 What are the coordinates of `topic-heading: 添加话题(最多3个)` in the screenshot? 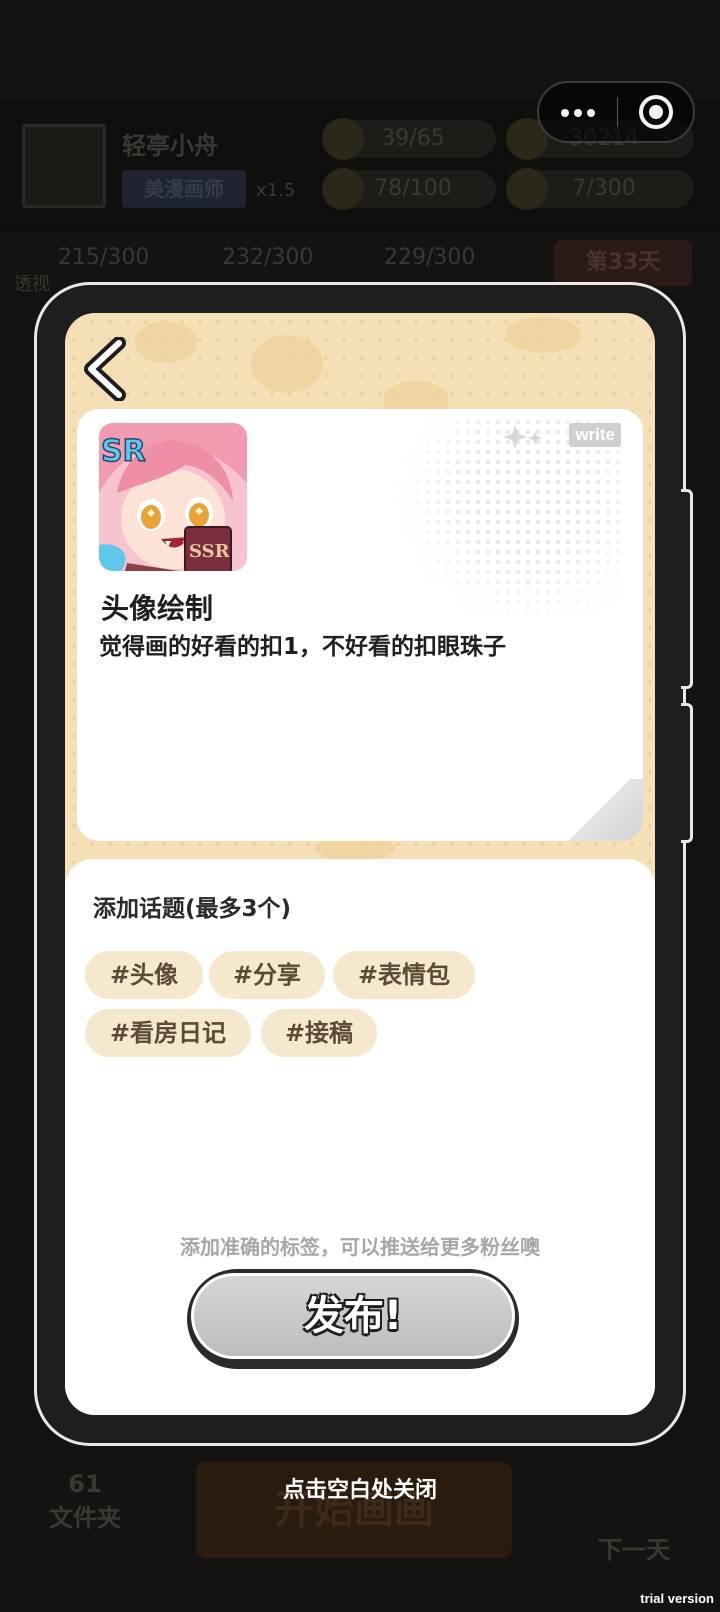 It's located at (192, 909).